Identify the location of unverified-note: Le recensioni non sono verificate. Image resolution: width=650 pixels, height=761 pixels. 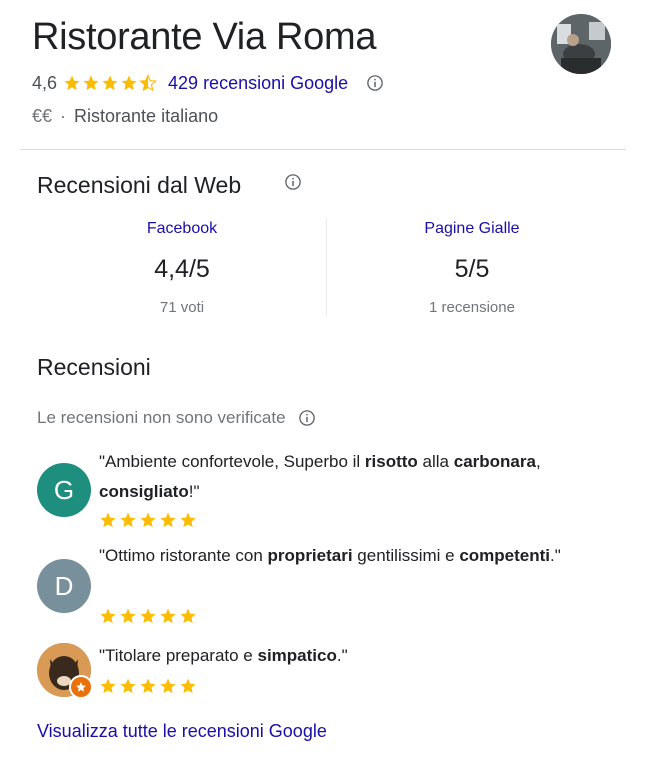
(176, 418).